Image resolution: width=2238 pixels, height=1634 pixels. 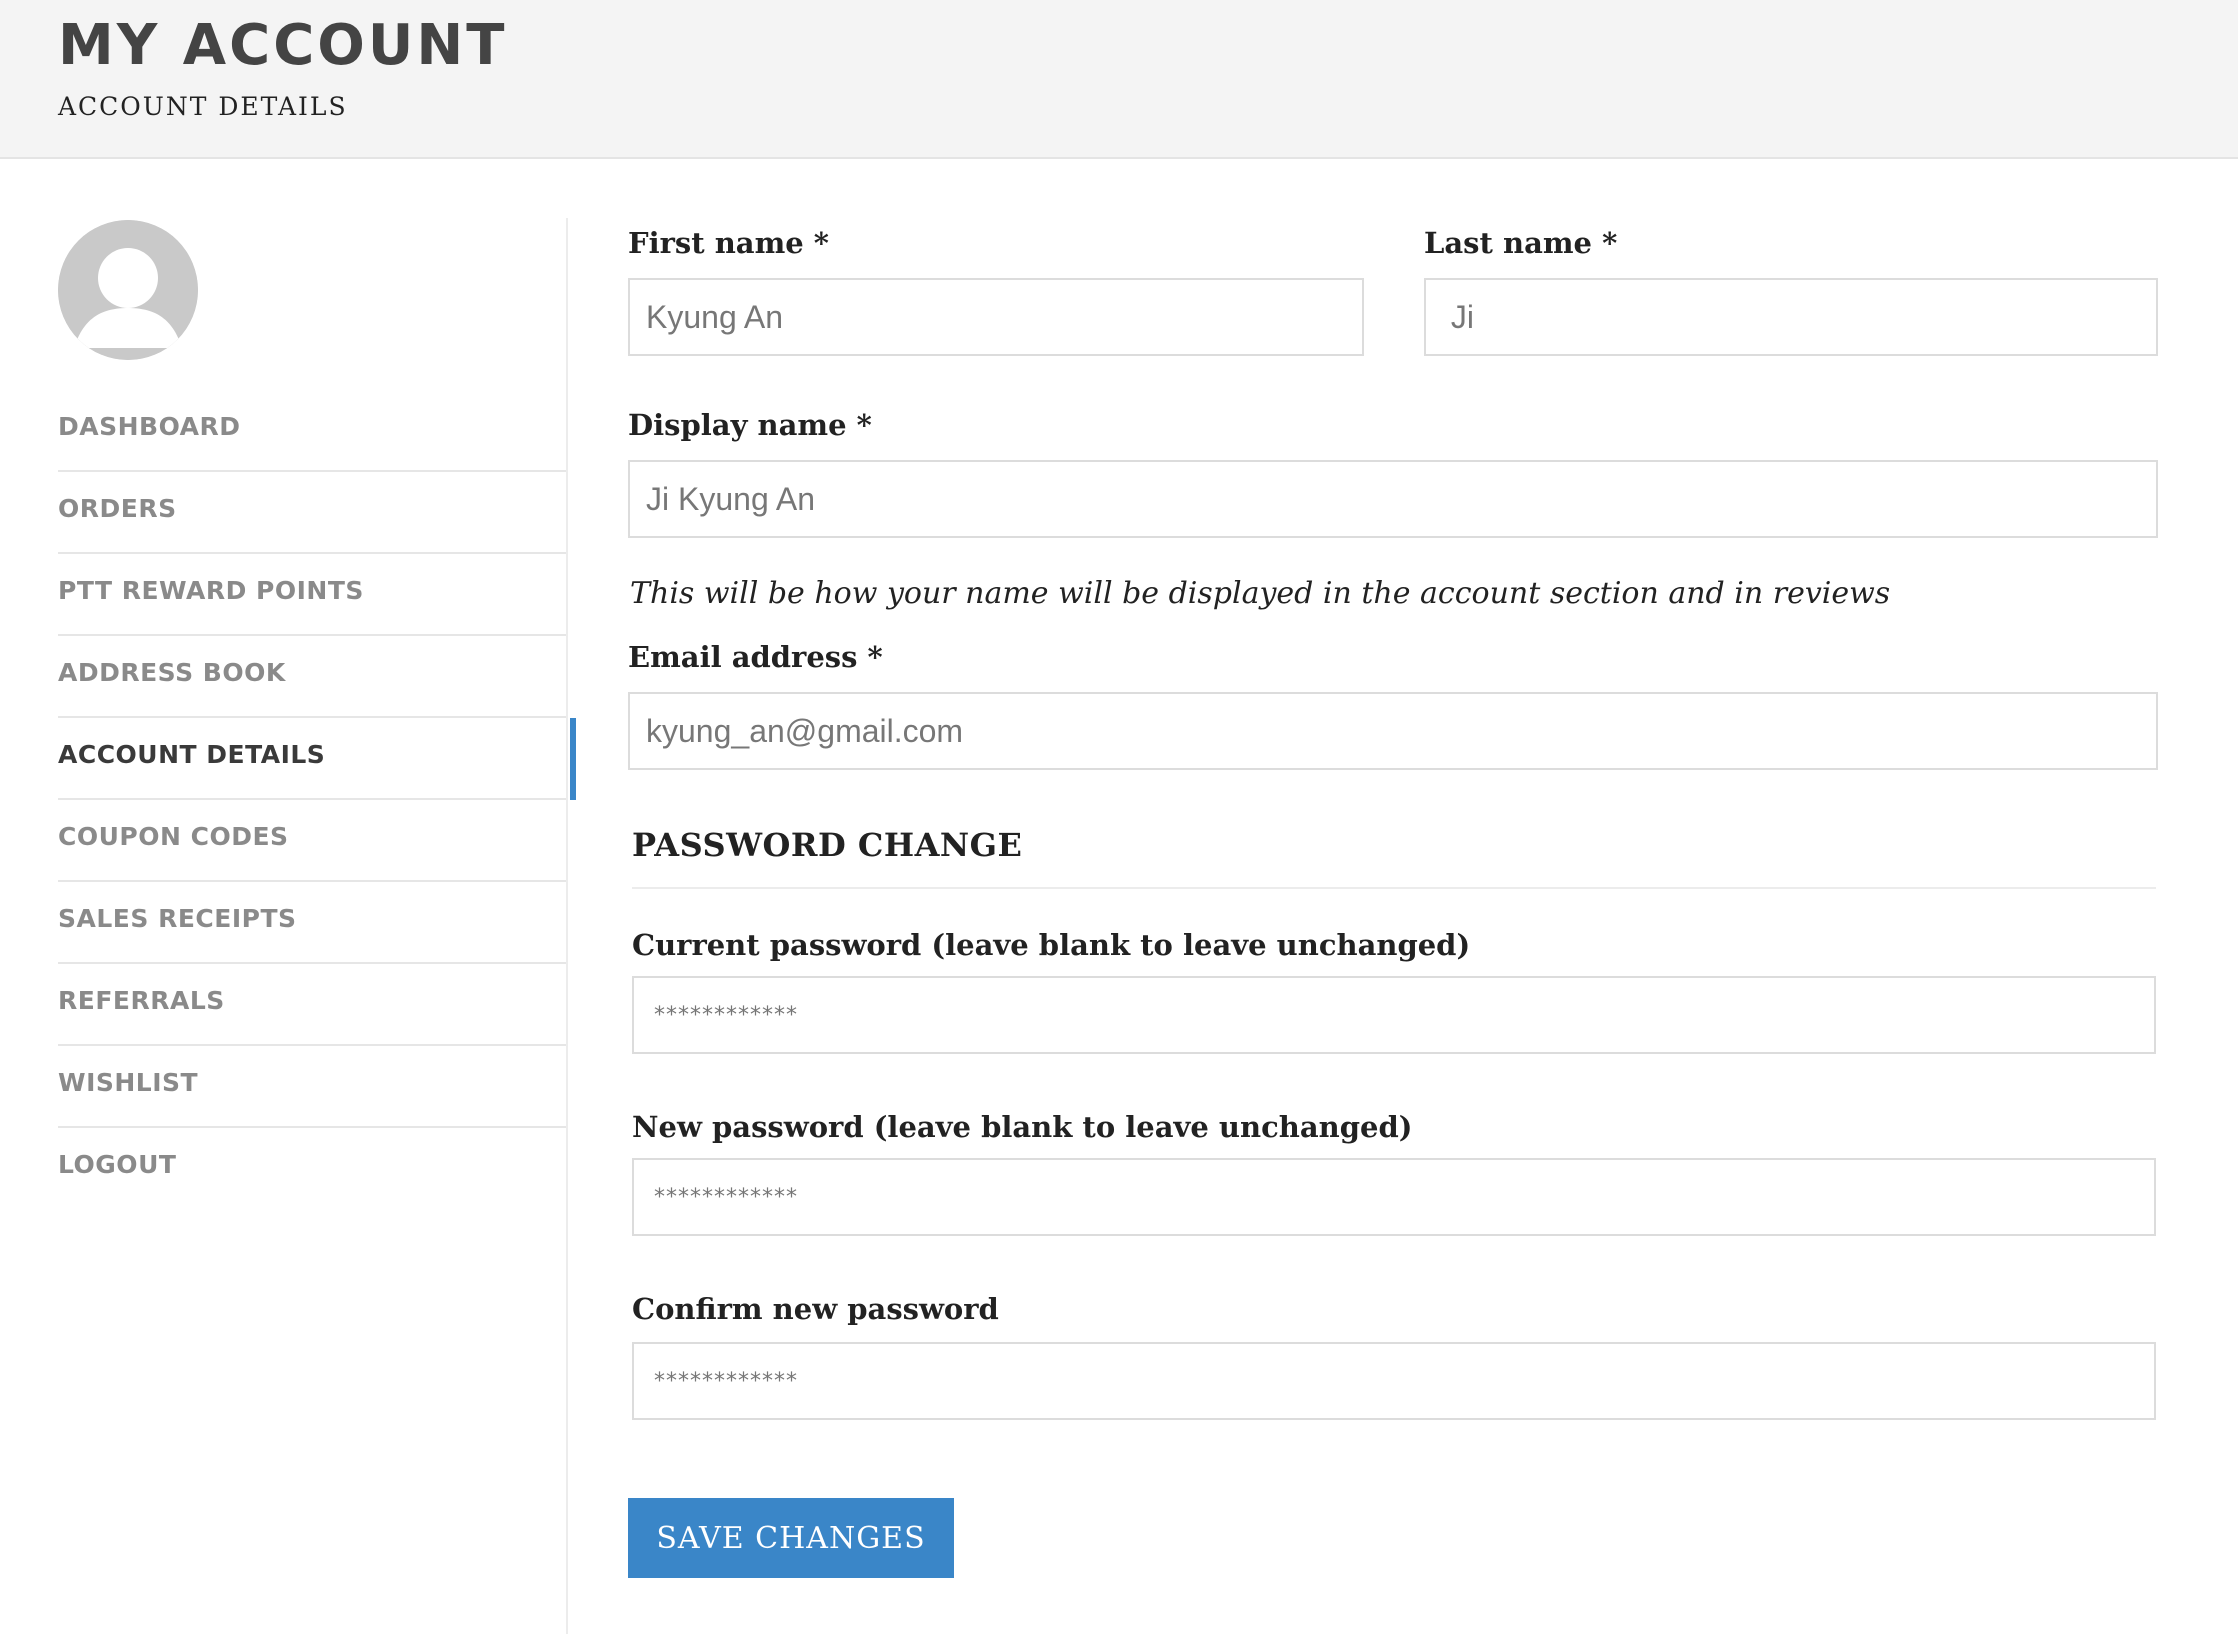 I want to click on sidebar-item-label: WISHLIST, so click(x=128, y=1082).